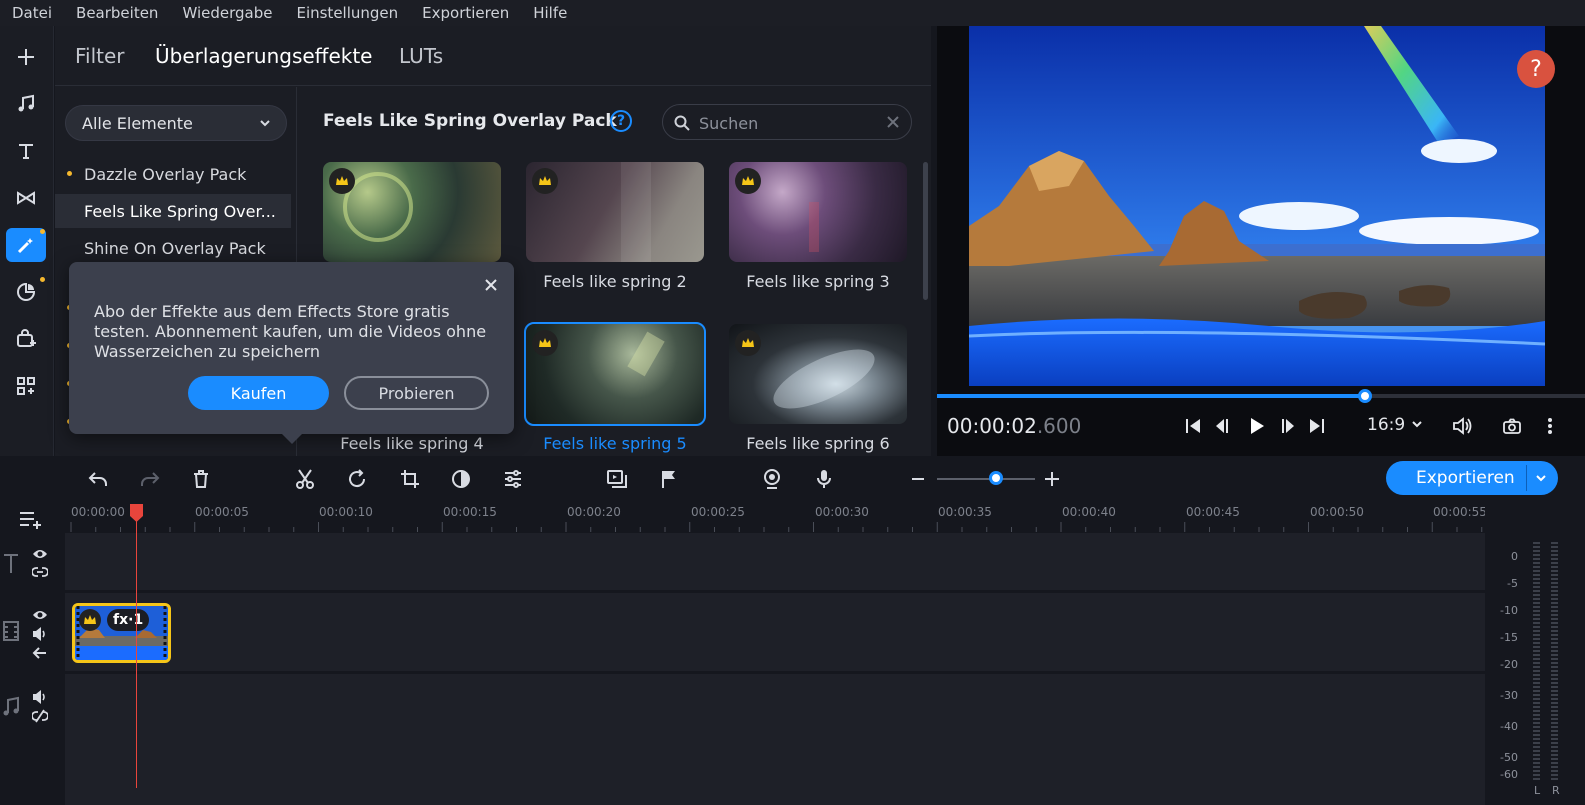 The image size is (1585, 805). What do you see at coordinates (258, 393) in the screenshot?
I see `buy-button: Kaufen` at bounding box center [258, 393].